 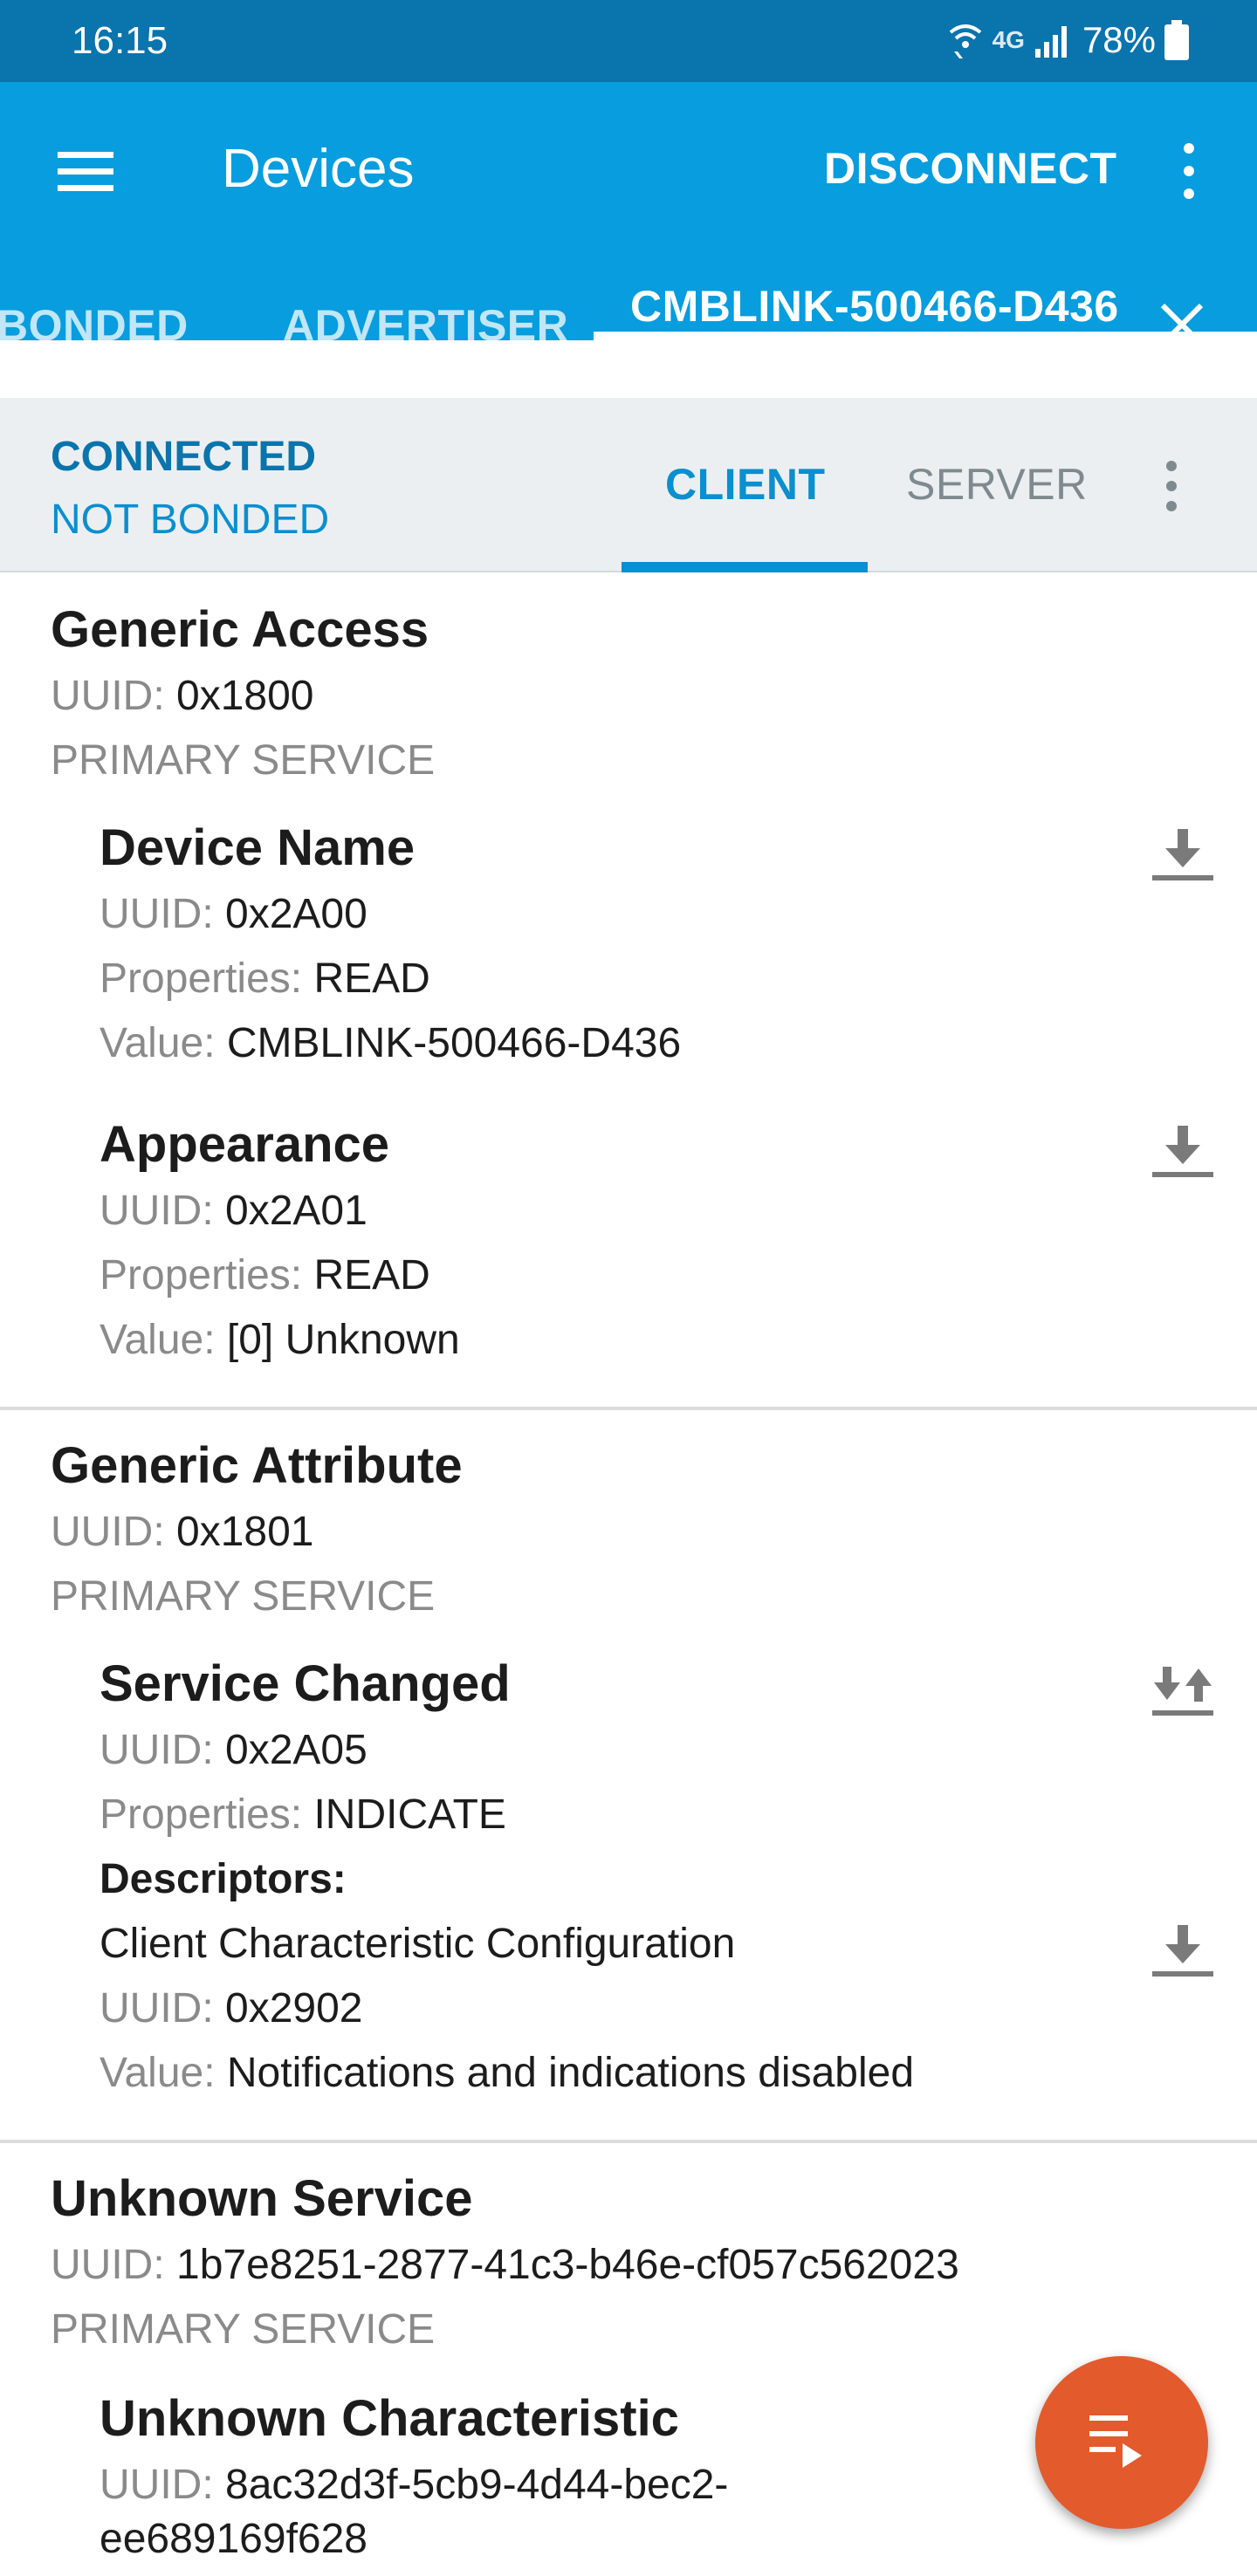 What do you see at coordinates (1181, 324) in the screenshot?
I see `close-device-tab-icon` at bounding box center [1181, 324].